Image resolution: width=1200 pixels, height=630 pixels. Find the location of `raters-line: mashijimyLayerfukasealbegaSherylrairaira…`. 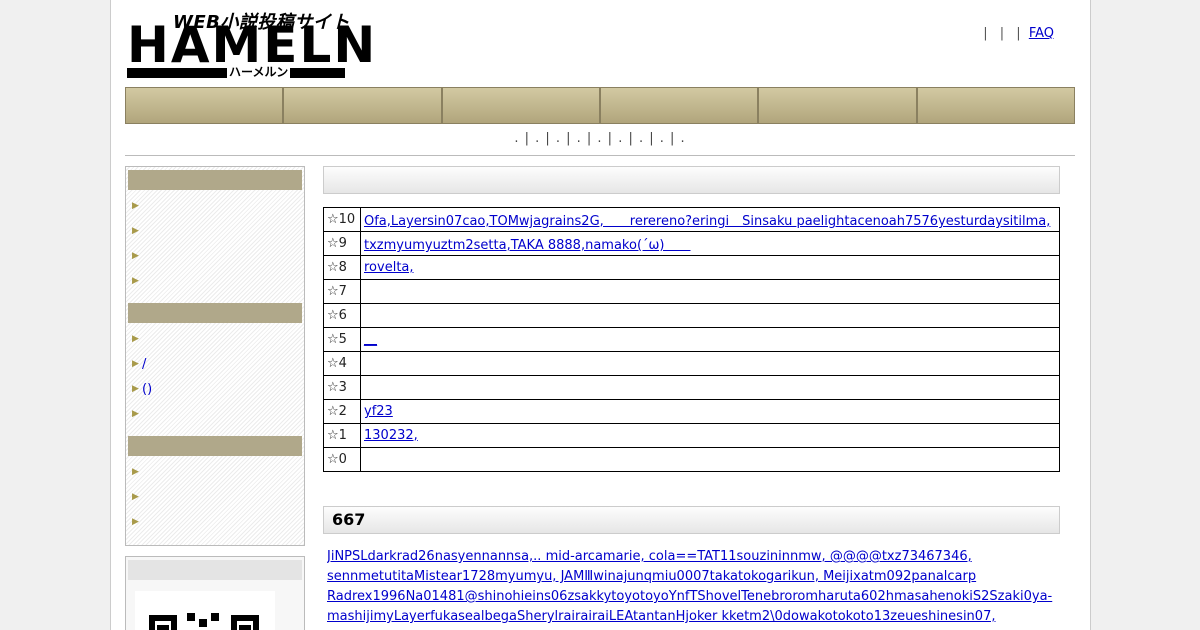

raters-line: mashijimyLayerfukasealbegaSherylrairaira… is located at coordinates (692, 617).